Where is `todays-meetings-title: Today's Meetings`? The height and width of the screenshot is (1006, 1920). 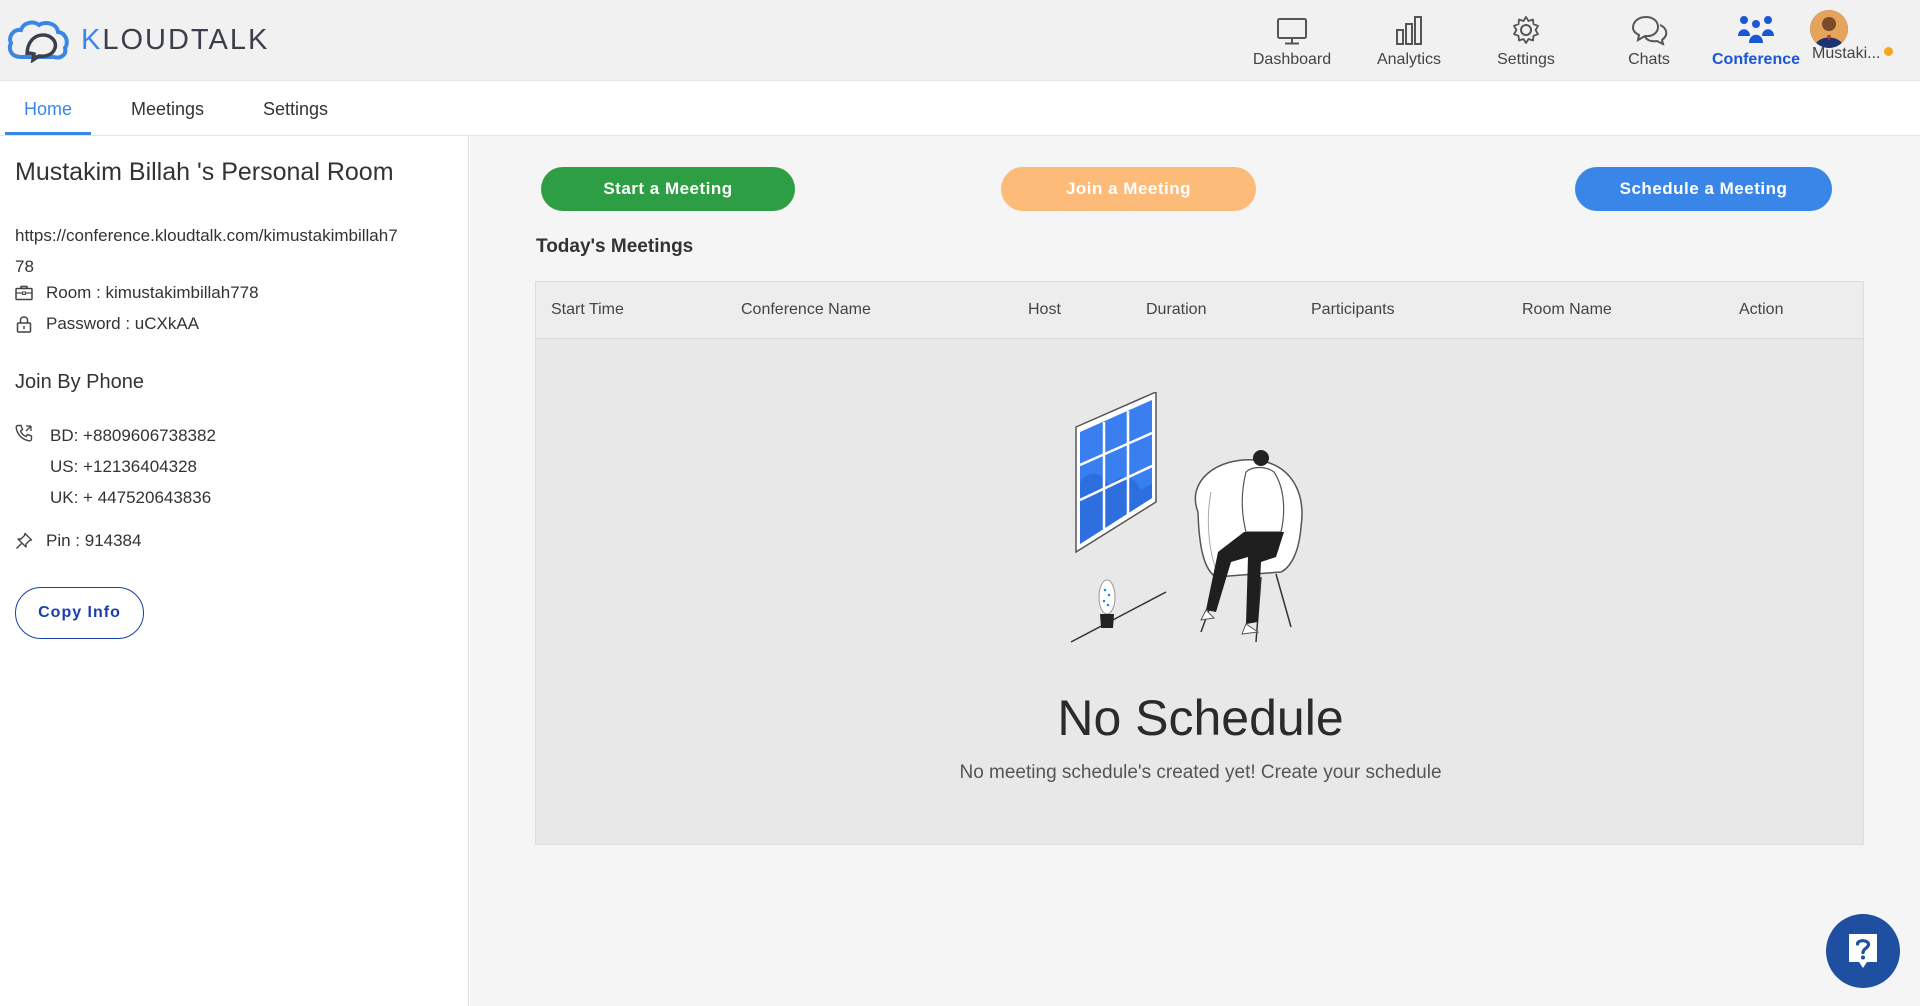 todays-meetings-title: Today's Meetings is located at coordinates (615, 246).